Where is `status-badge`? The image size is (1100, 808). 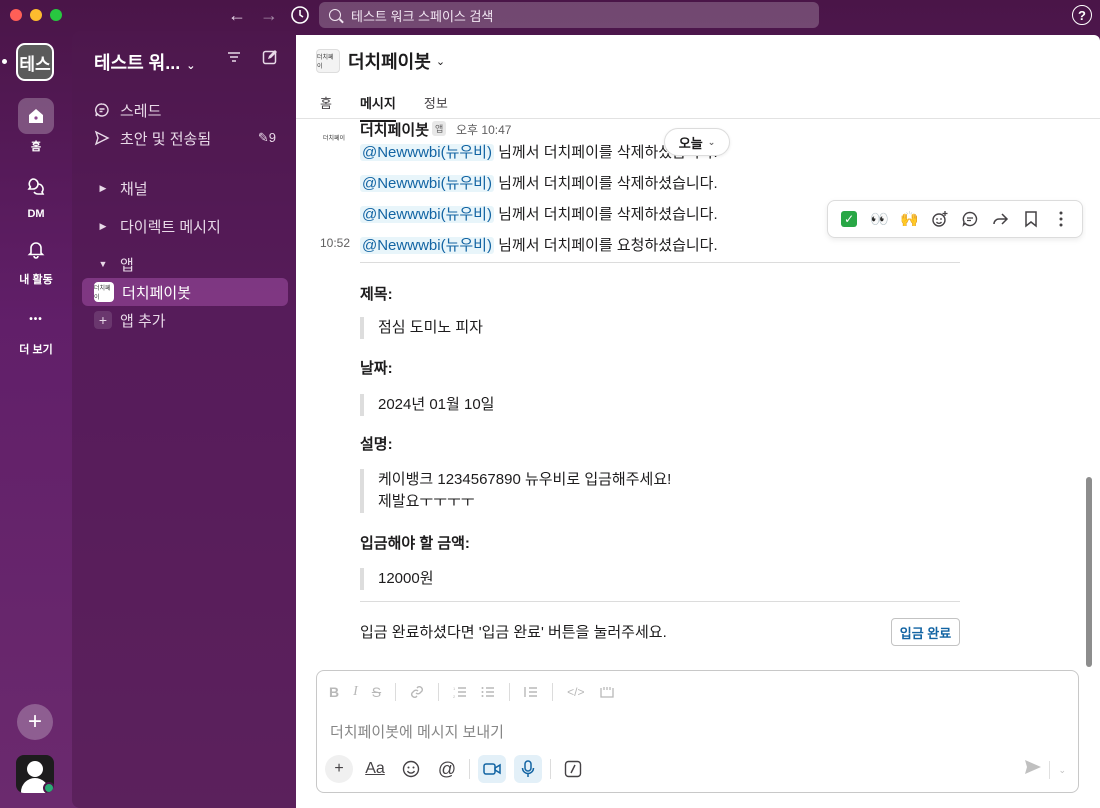 status-badge is located at coordinates (48, 787).